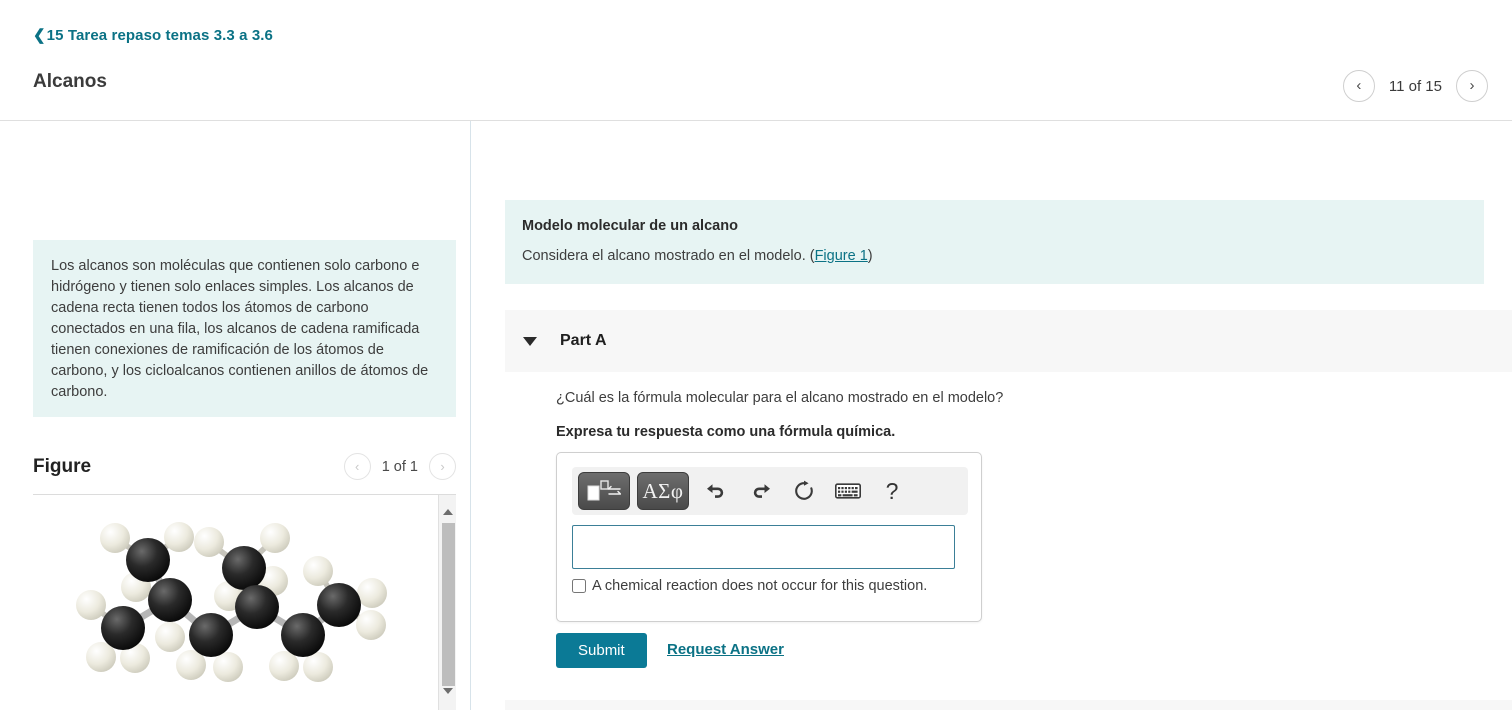  I want to click on undo-arrow-icon, so click(714, 490).